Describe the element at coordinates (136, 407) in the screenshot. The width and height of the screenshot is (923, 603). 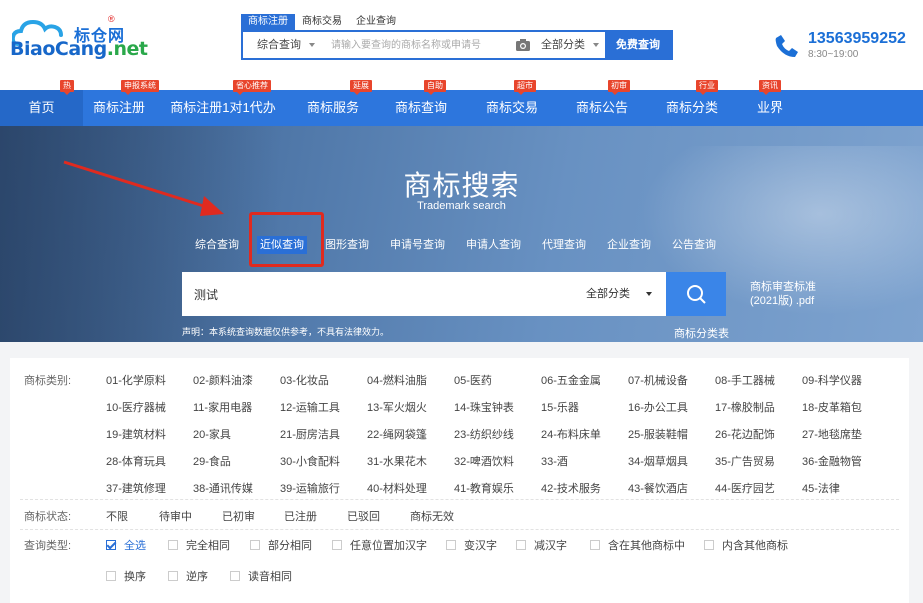
I see `category-option: 10-医疗器械` at that location.